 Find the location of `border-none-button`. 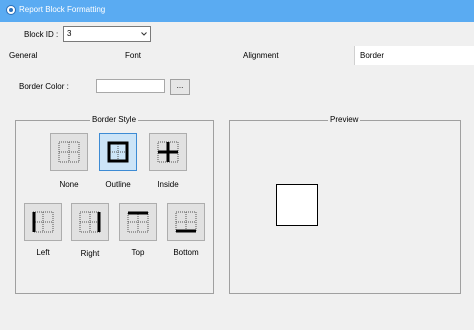

border-none-button is located at coordinates (69, 152).